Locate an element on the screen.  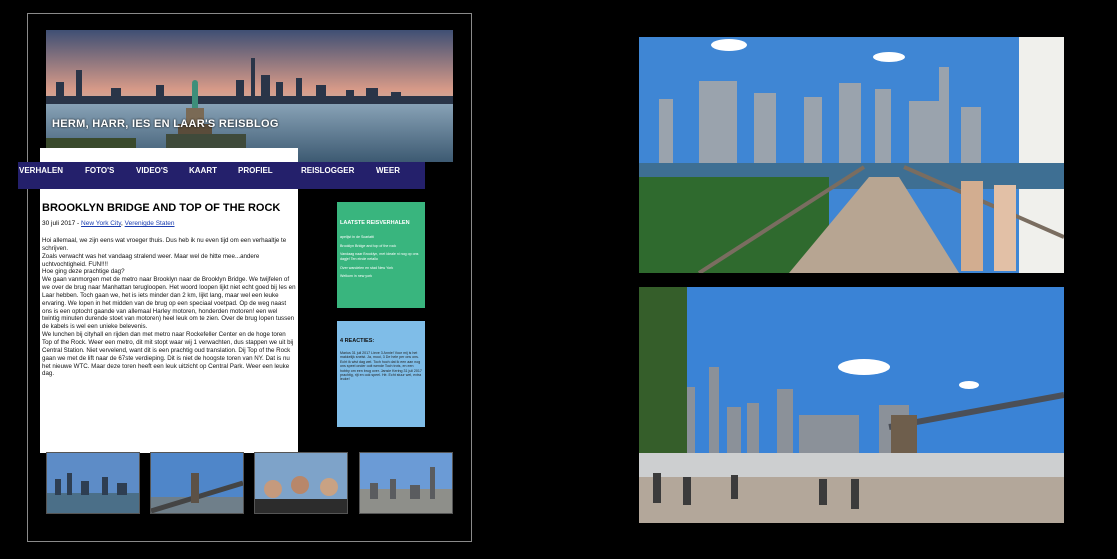
hero-banner-image is located at coordinates (249, 96).